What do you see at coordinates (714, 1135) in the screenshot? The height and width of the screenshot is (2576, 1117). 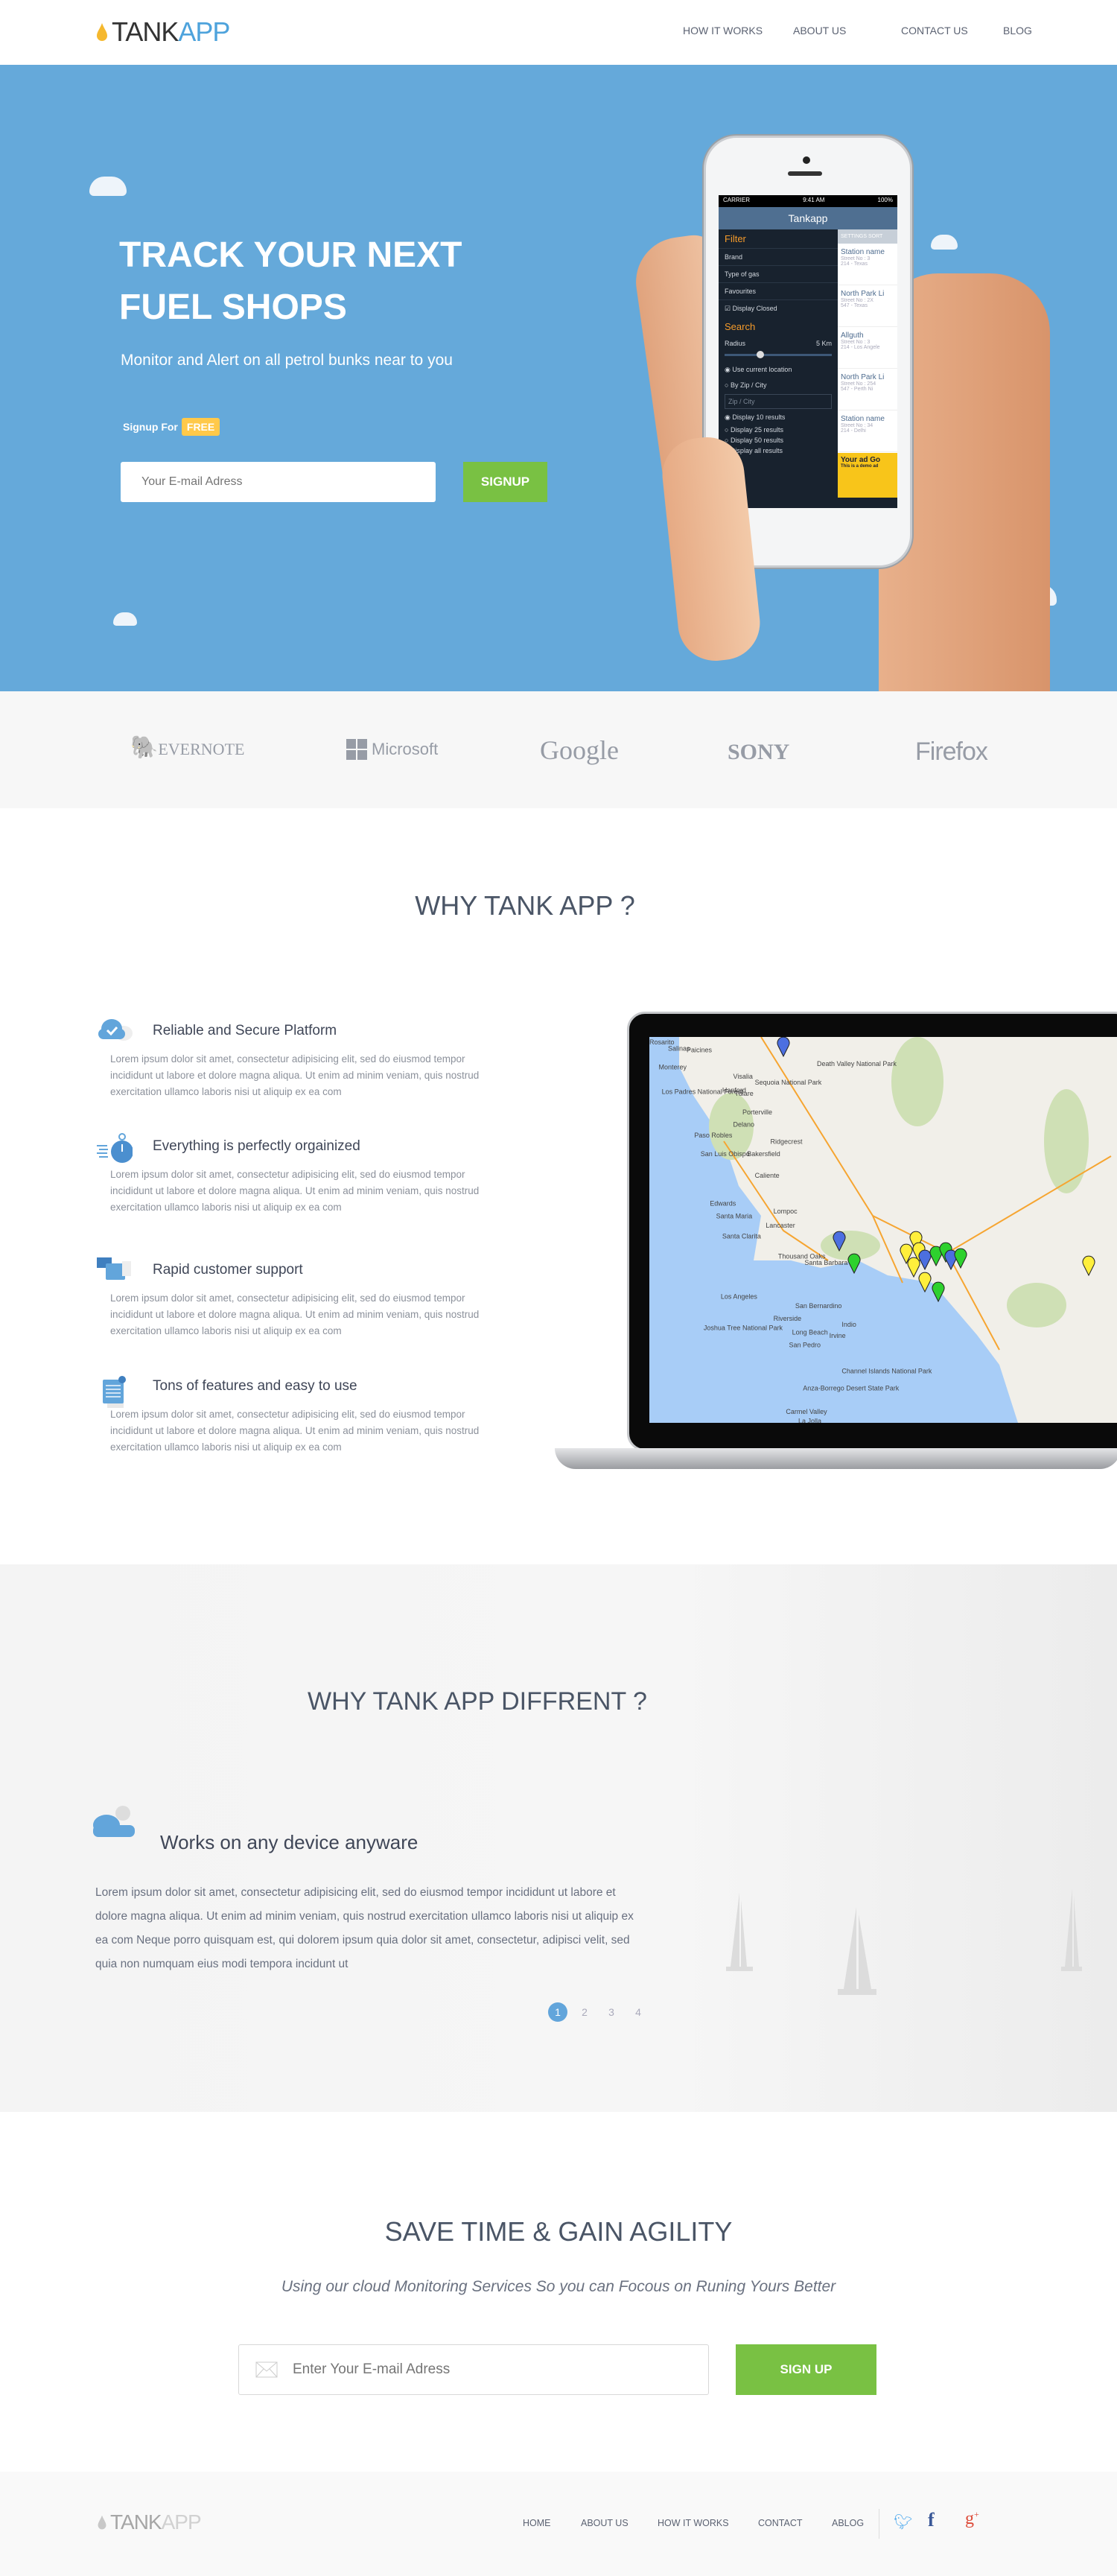 I see `map-label: Paso Robles` at bounding box center [714, 1135].